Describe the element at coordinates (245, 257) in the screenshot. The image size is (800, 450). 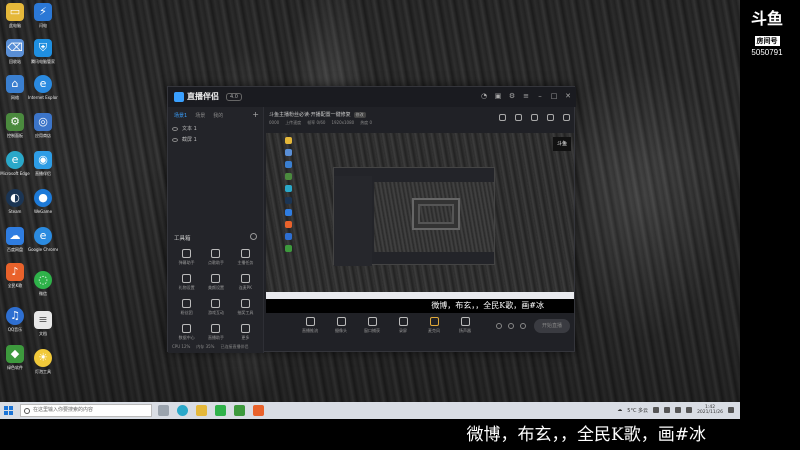
I see `tool-task: 主播任务` at that location.